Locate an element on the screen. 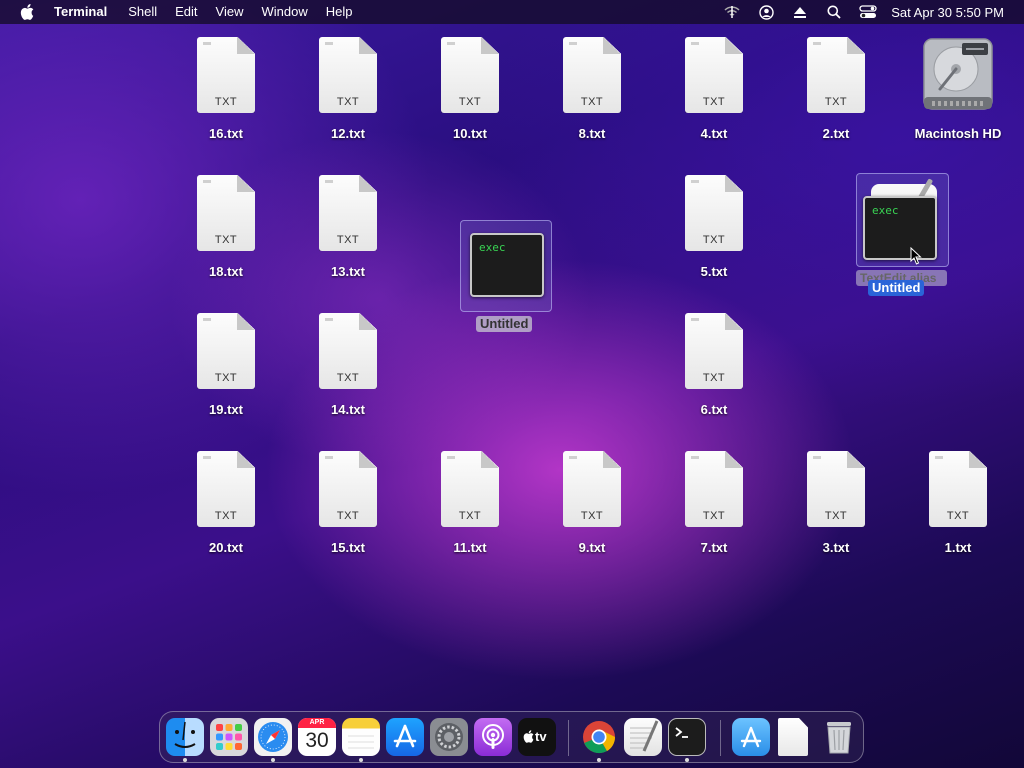  file-label: 9.txt is located at coordinates (592, 547).